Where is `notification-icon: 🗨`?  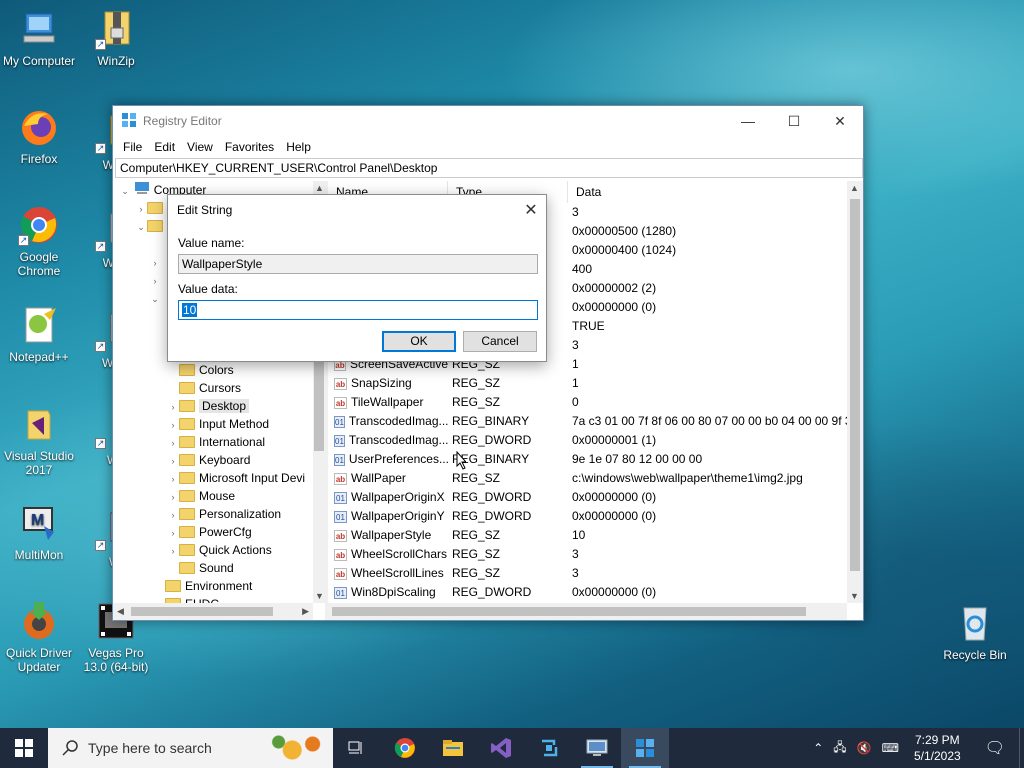 notification-icon: 🗨 is located at coordinates (995, 748).